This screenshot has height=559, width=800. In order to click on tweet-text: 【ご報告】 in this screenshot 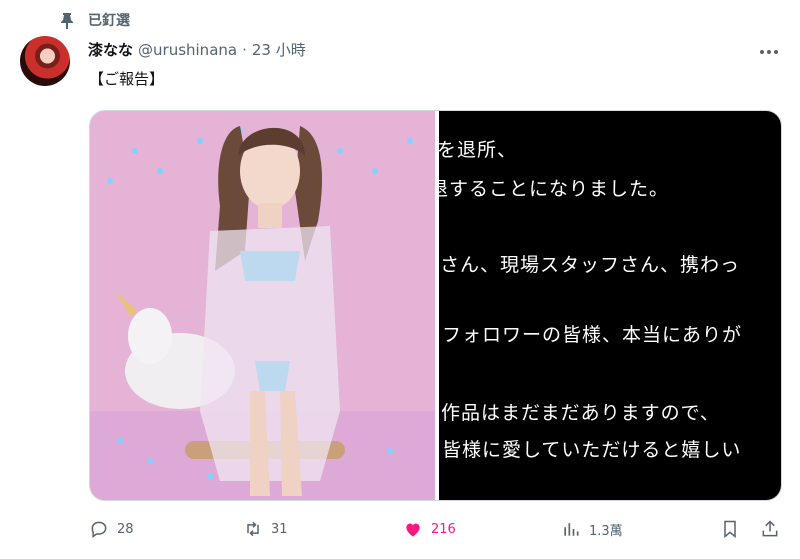, I will do `click(127, 79)`.